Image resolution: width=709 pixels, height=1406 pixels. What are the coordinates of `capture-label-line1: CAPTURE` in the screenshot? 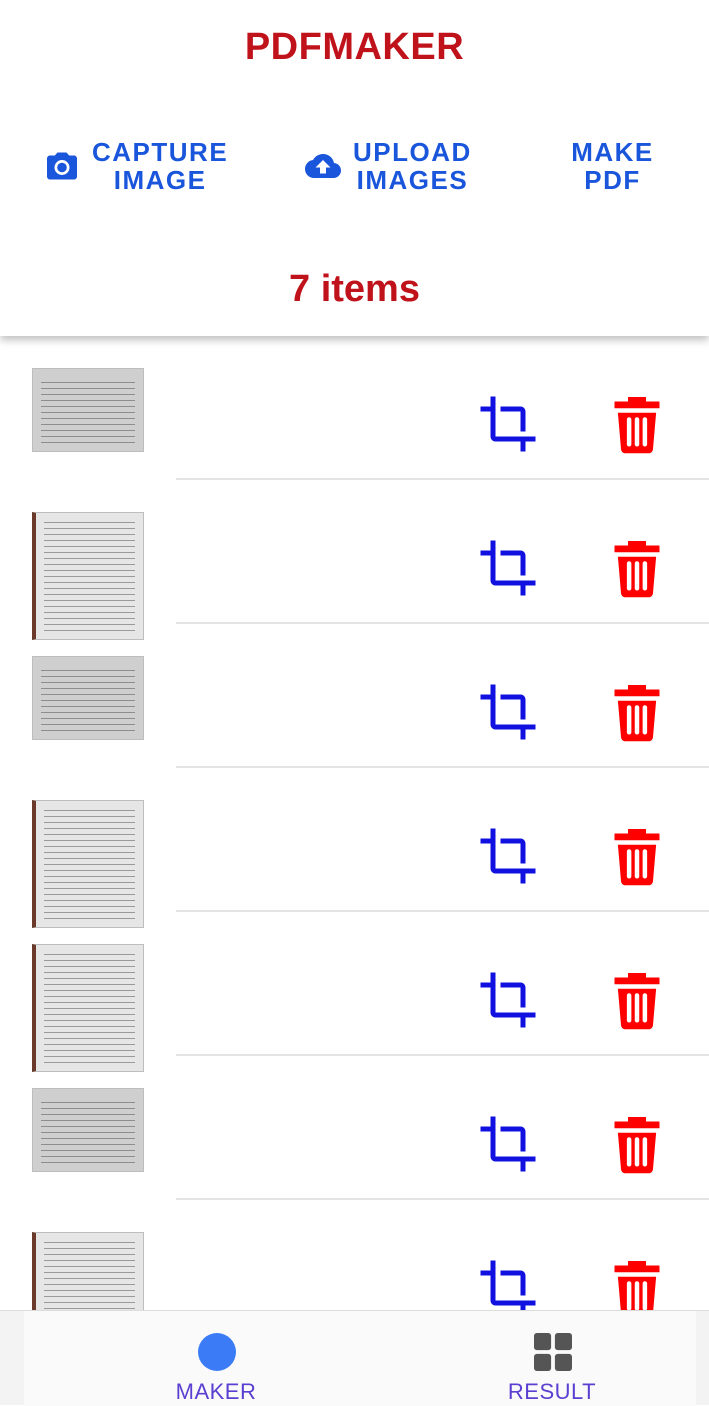 It's located at (160, 152).